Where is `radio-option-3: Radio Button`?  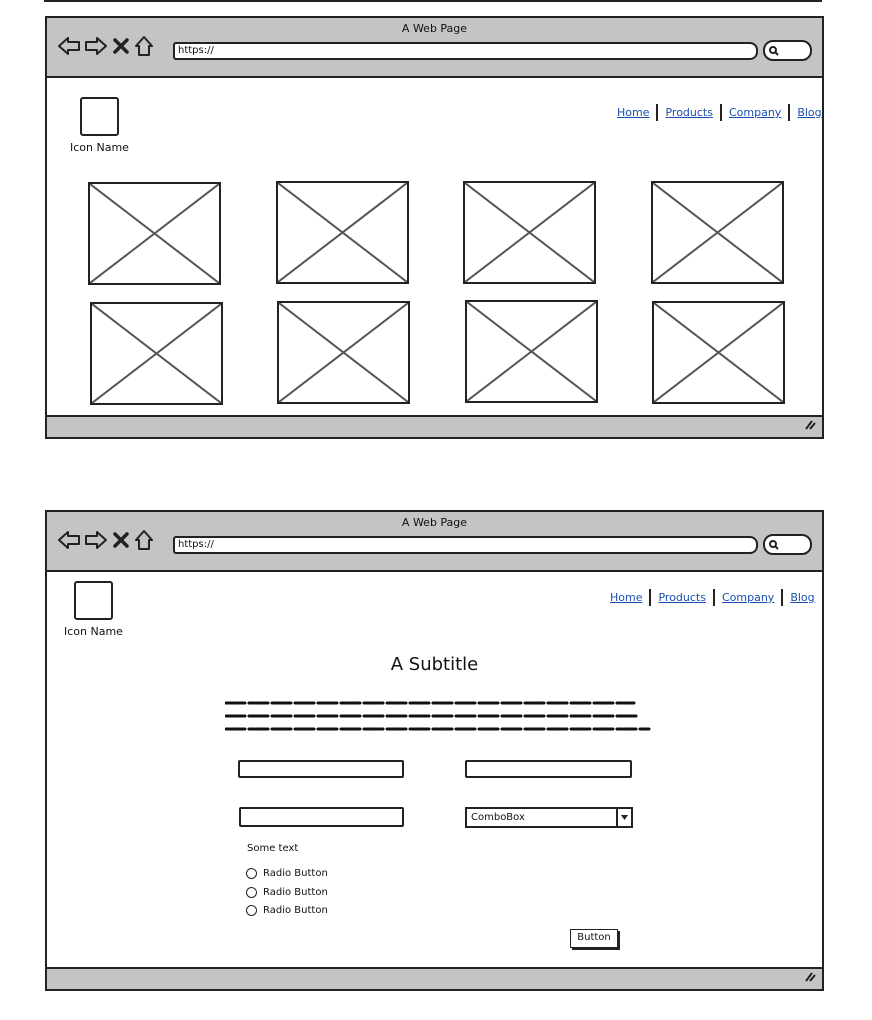
radio-option-3: Radio Button is located at coordinates (287, 910).